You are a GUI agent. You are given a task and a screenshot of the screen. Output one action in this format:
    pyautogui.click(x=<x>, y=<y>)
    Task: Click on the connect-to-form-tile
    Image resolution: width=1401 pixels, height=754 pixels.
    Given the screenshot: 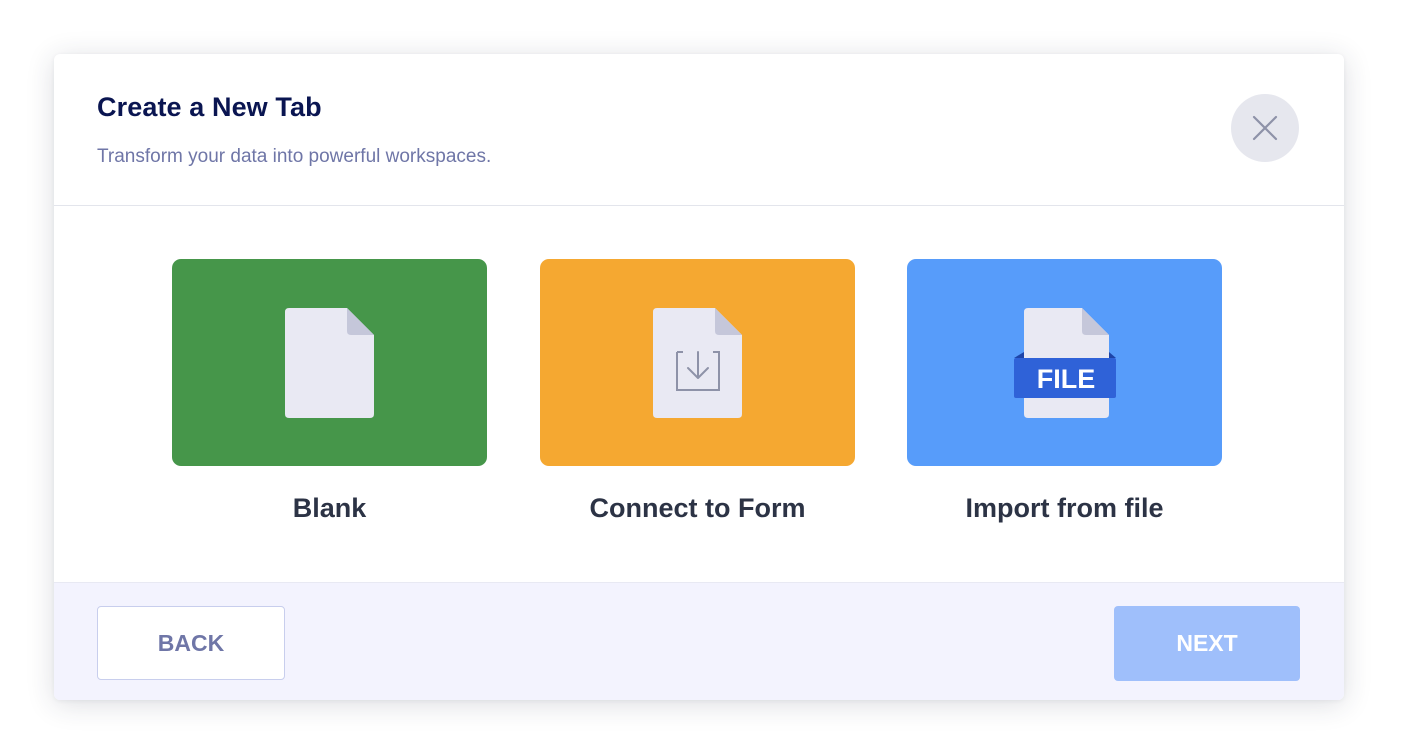 What is the action you would take?
    pyautogui.click(x=697, y=362)
    